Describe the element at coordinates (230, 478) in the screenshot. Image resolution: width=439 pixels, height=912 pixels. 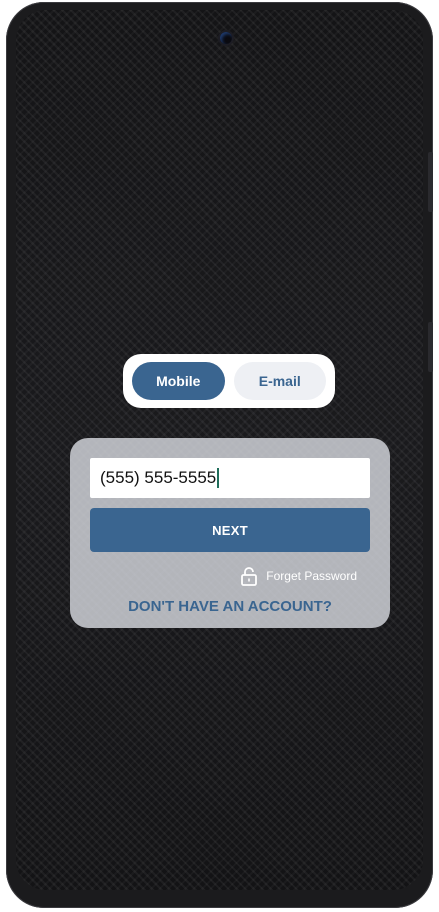
I see `phone-number-input: (555) 555-5555` at that location.